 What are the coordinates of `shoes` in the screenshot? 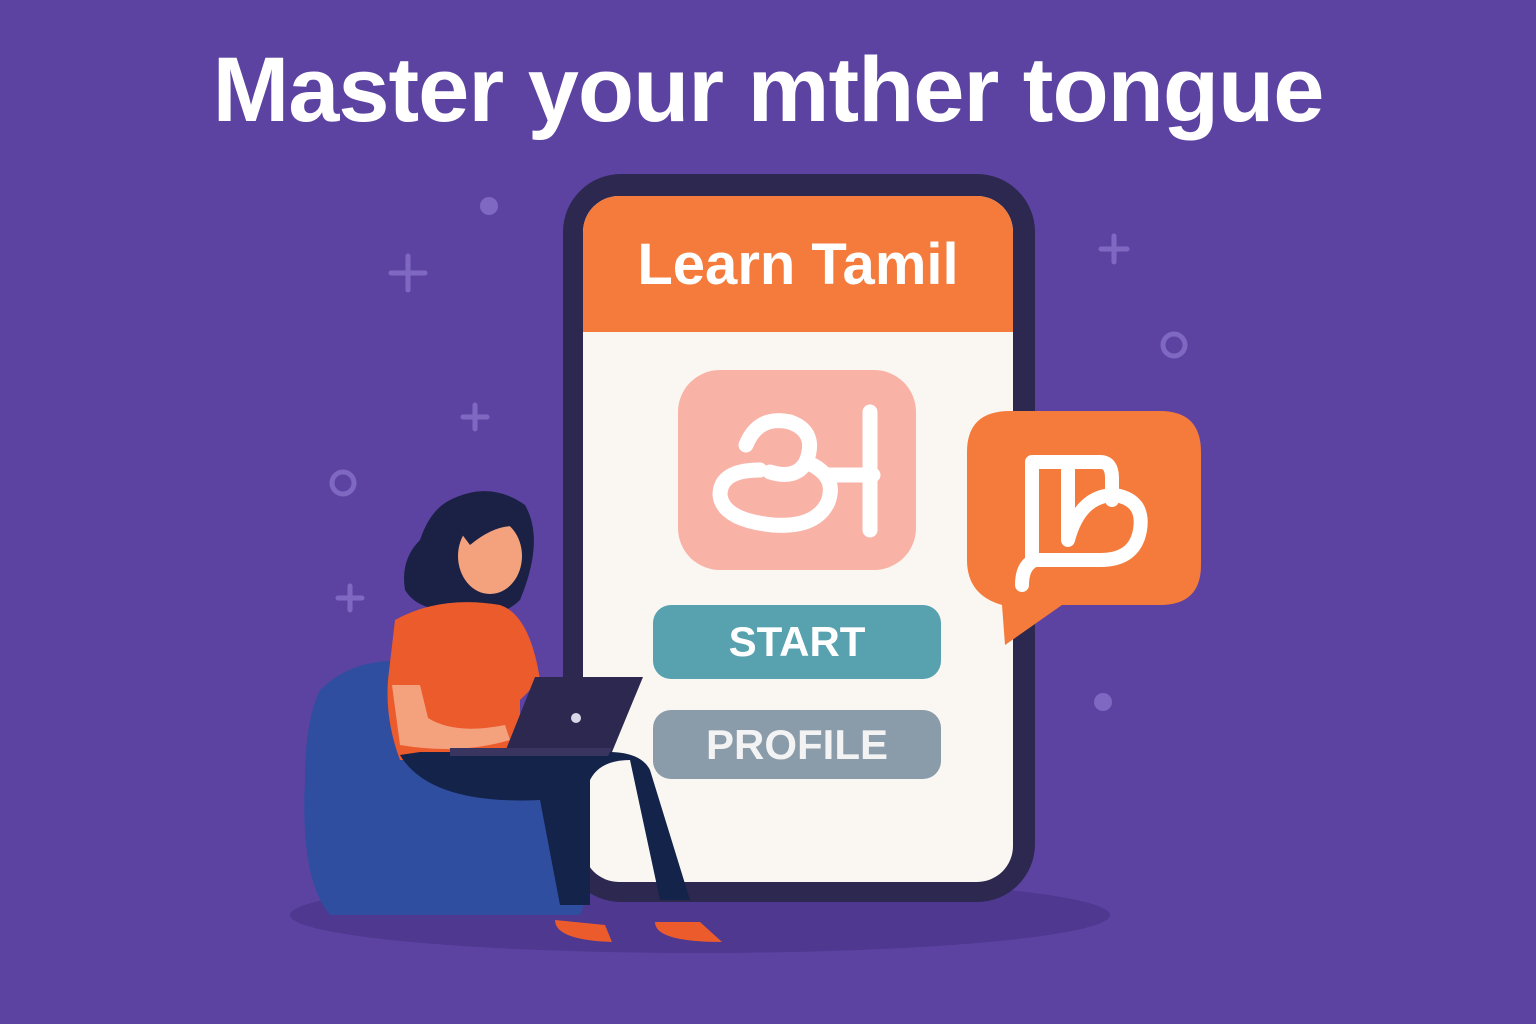 It's located at (638, 931).